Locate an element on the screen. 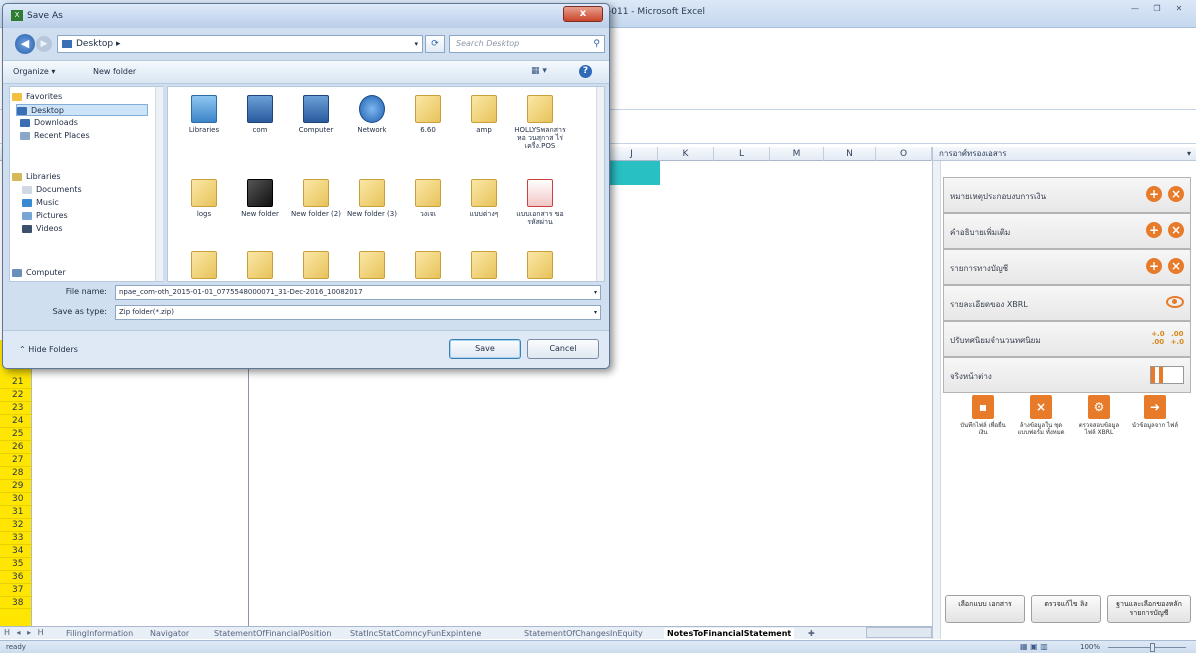 This screenshot has height=653, width=1196. file-item: New folder (3) is located at coordinates (372, 198).